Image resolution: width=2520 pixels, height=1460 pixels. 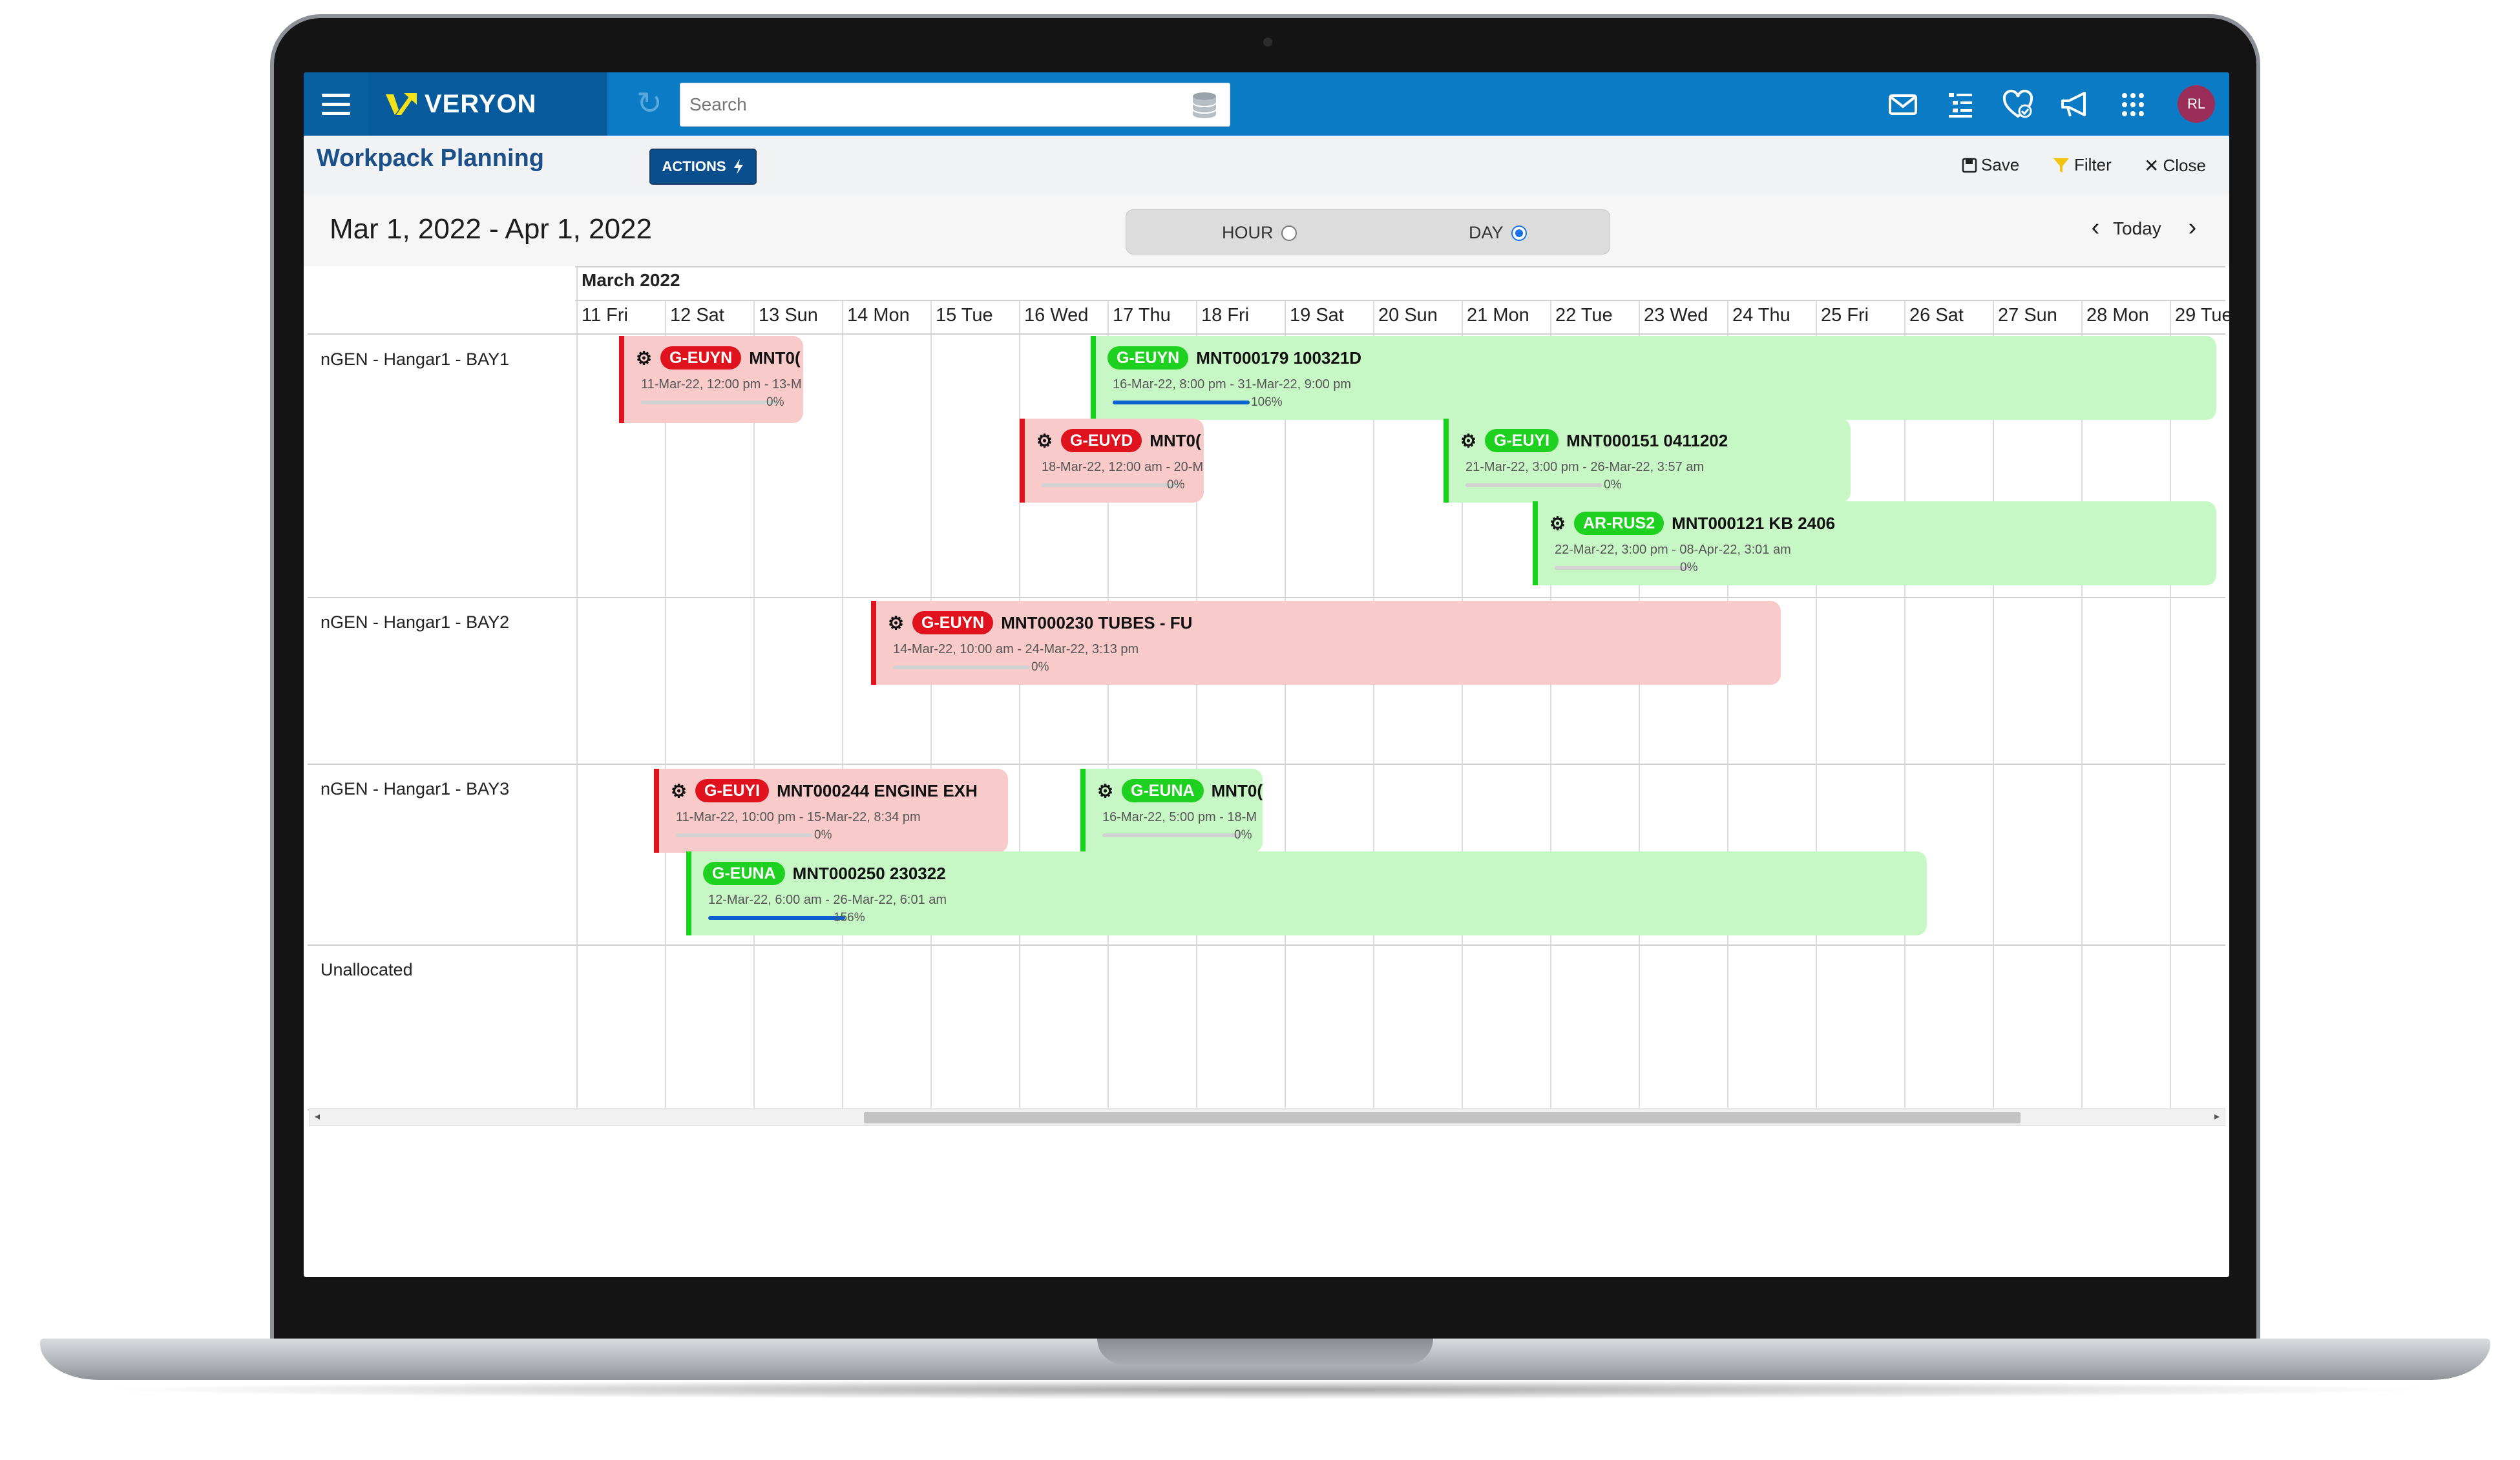 What do you see at coordinates (1289, 233) in the screenshot?
I see `hour-radio` at bounding box center [1289, 233].